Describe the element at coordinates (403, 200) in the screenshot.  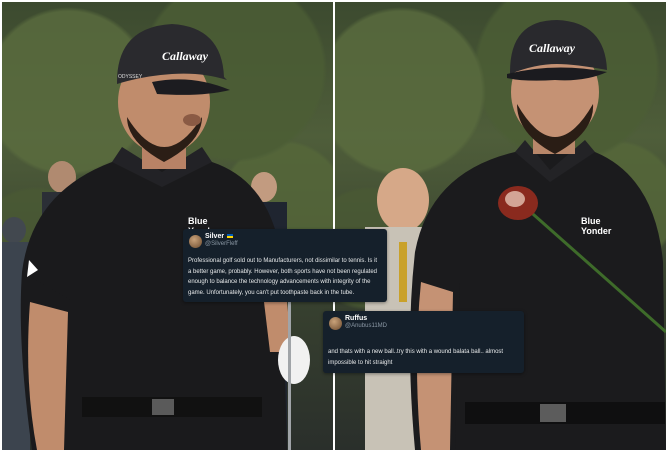
I see `spectator-head` at that location.